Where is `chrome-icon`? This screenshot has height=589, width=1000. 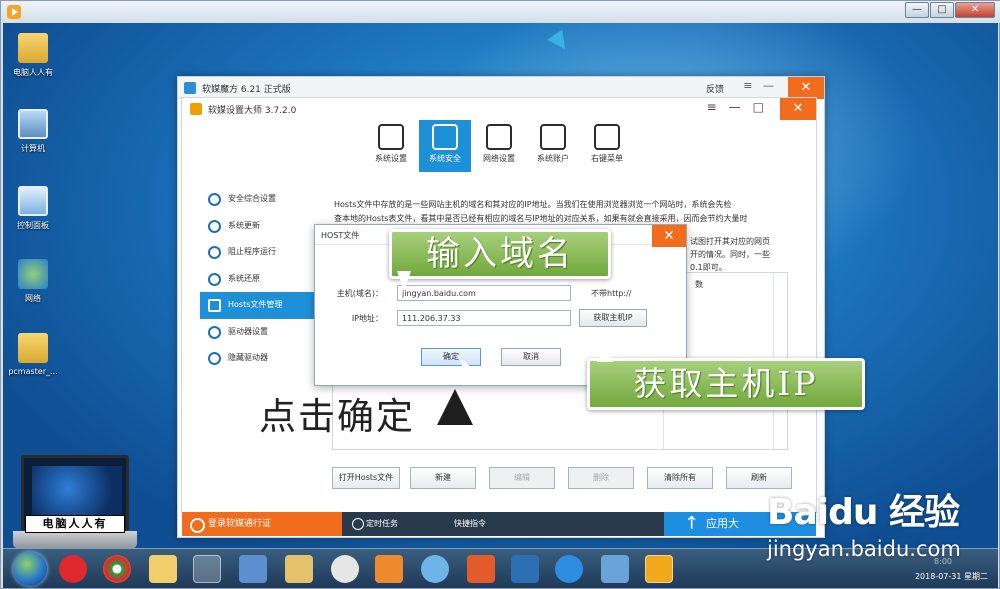 chrome-icon is located at coordinates (117, 569).